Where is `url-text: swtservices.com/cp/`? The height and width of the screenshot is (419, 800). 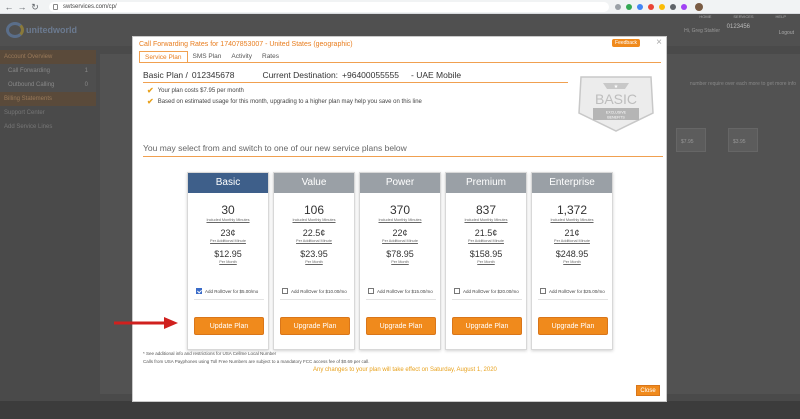 url-text: swtservices.com/cp/ is located at coordinates (90, 6).